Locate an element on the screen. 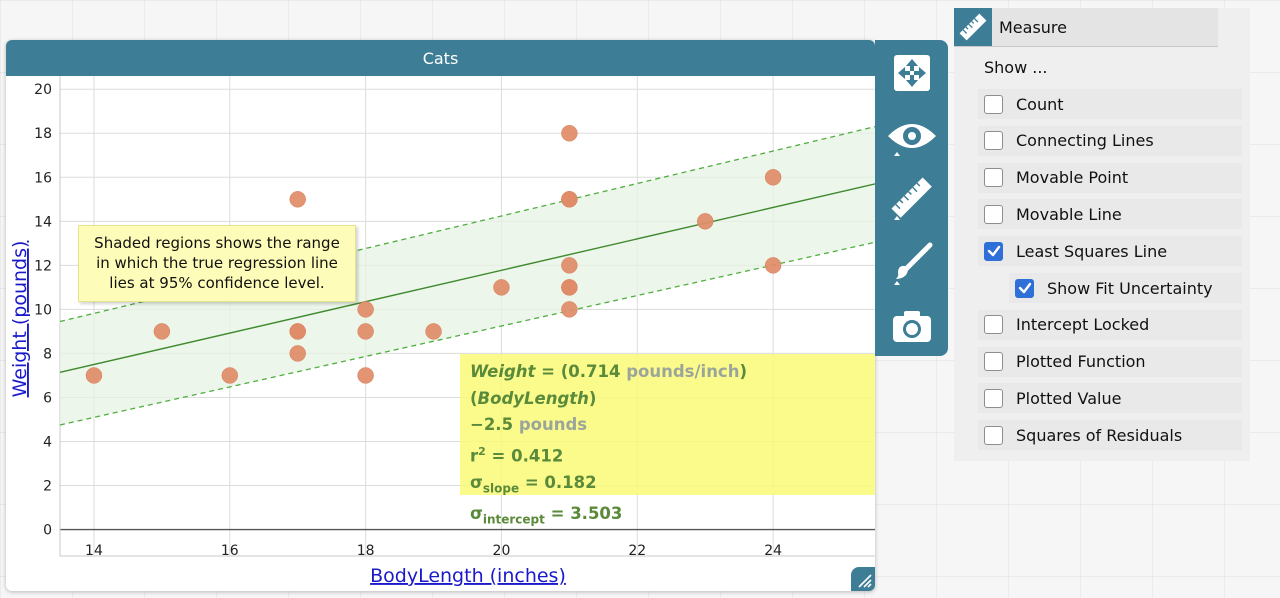  count-label: Count is located at coordinates (1040, 104).